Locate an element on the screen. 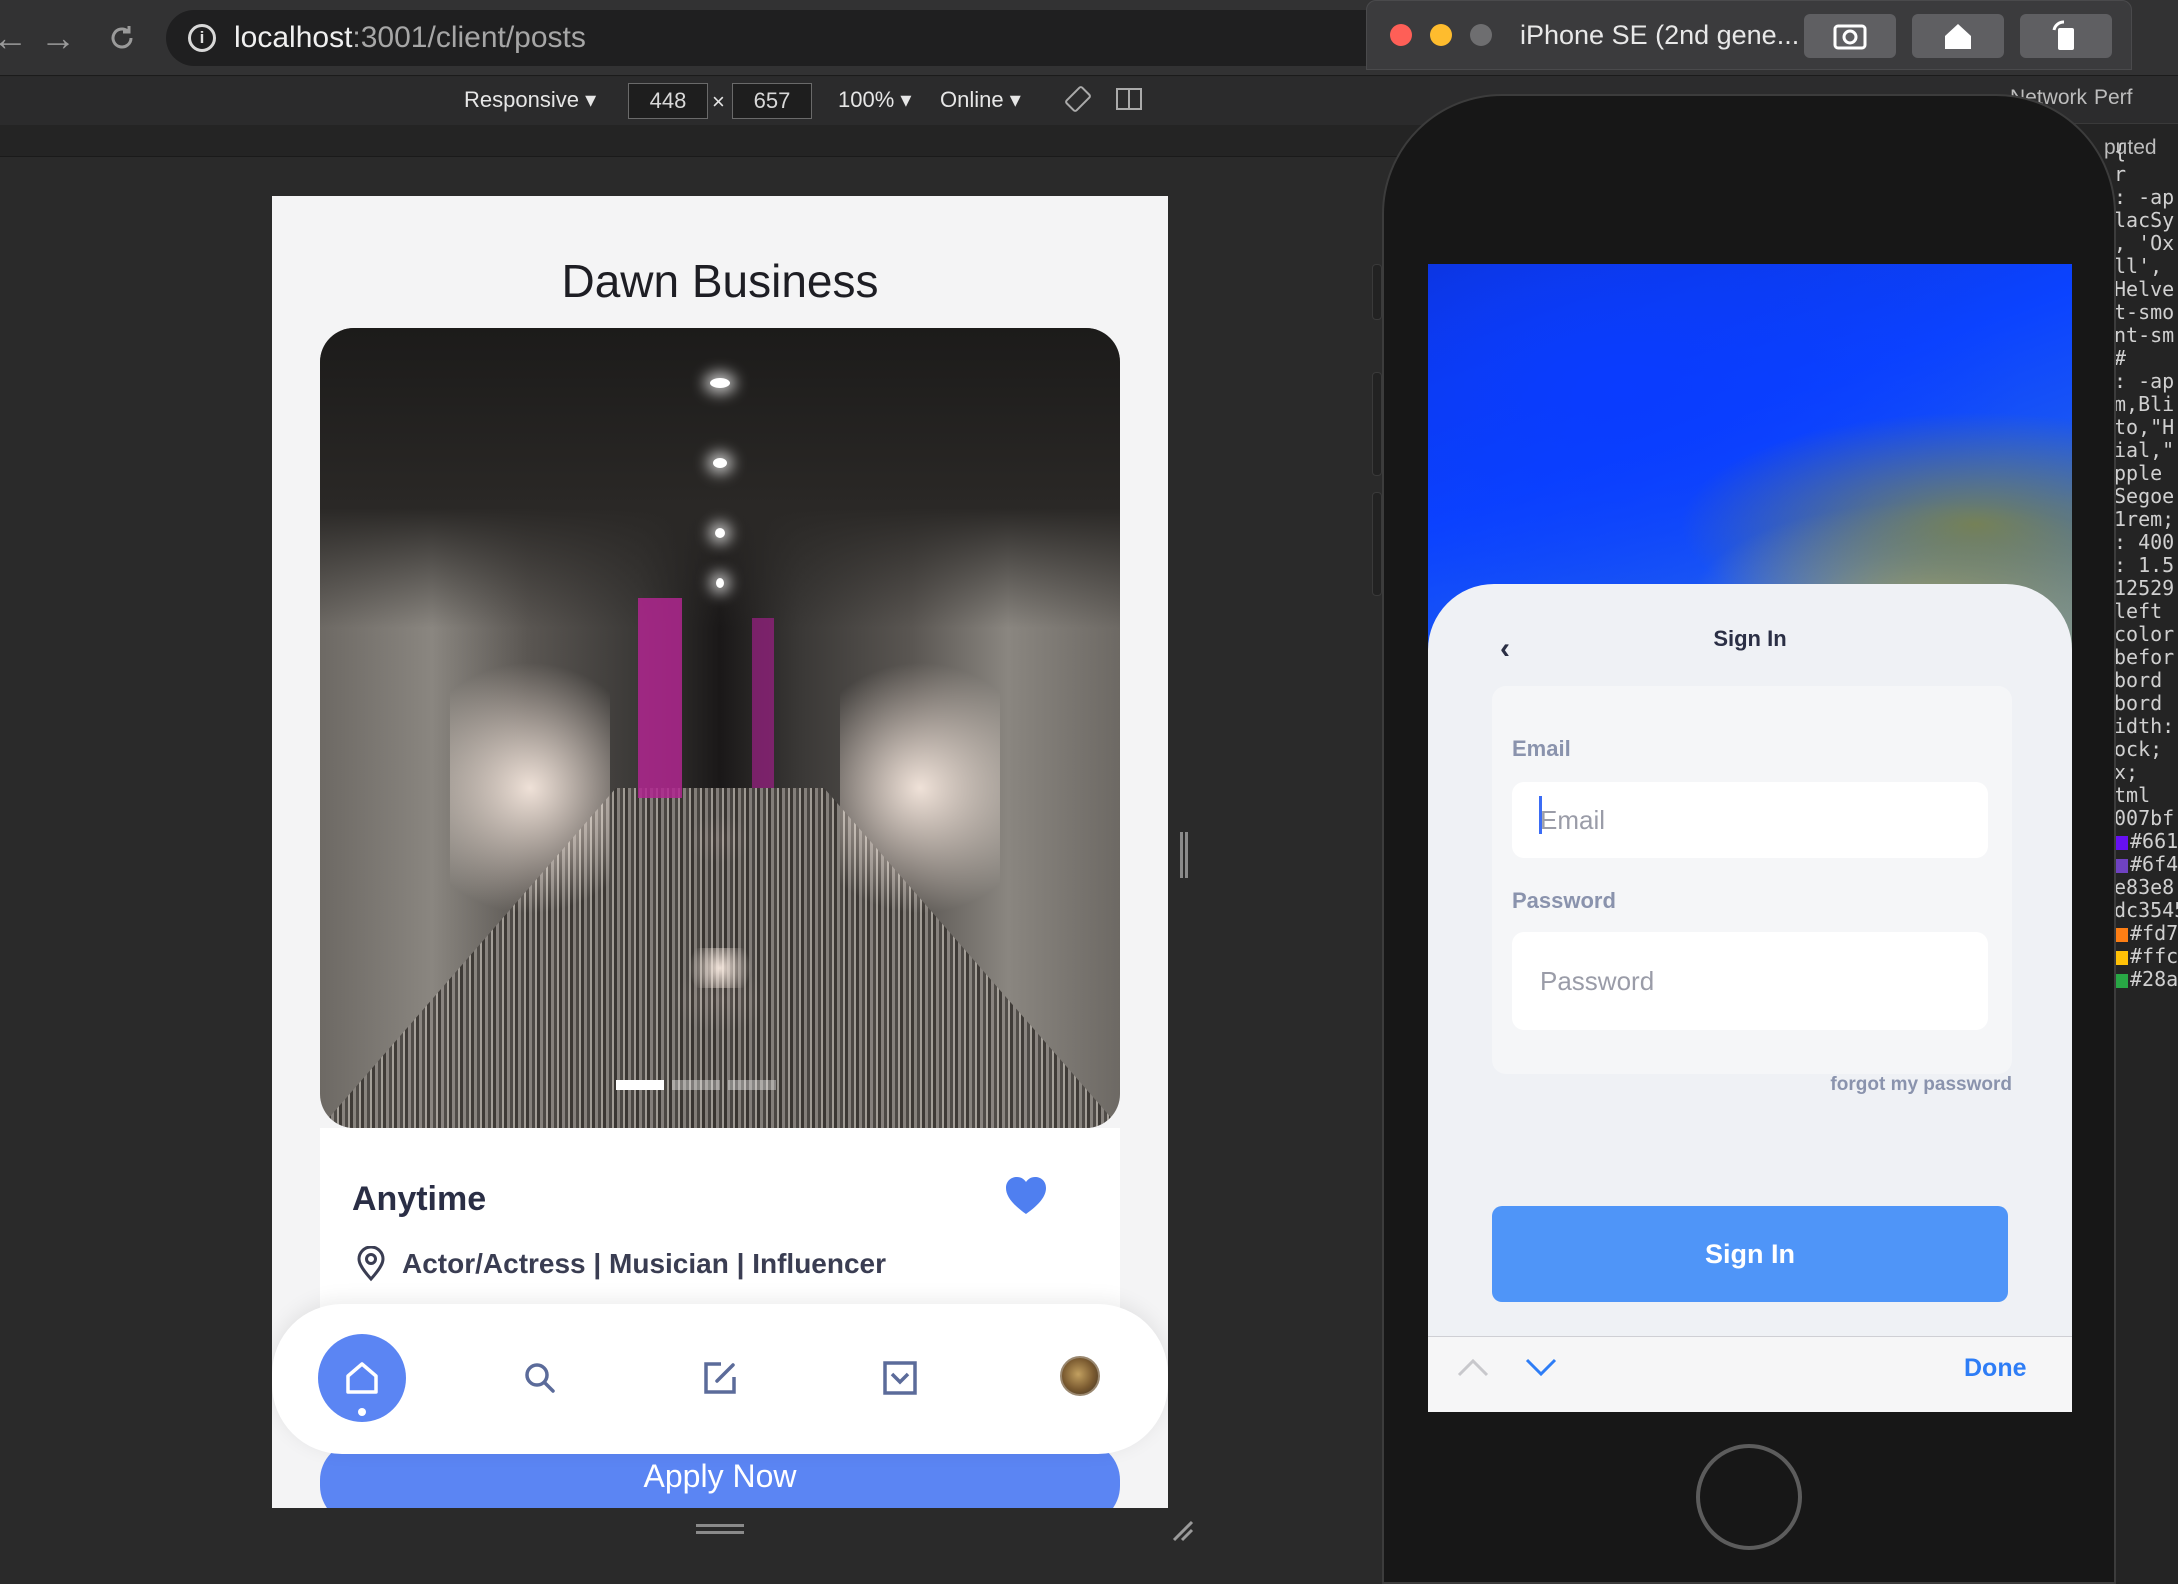  screenshot-icon is located at coordinates (1850, 37).